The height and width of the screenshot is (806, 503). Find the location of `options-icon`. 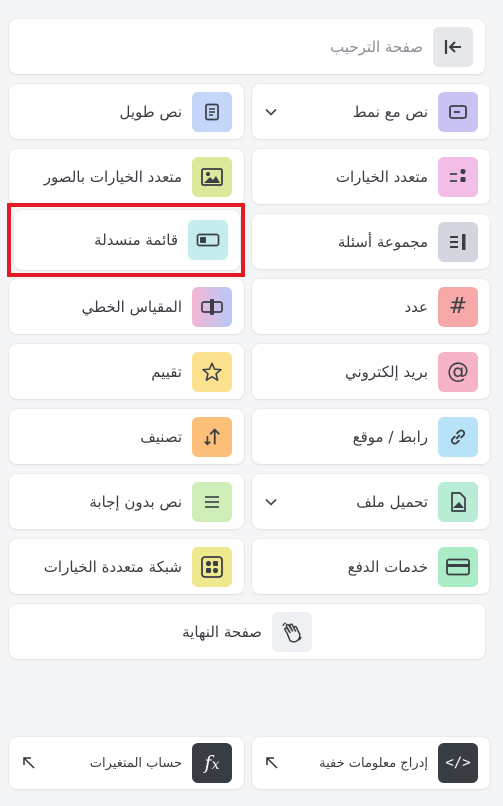

options-icon is located at coordinates (458, 176).